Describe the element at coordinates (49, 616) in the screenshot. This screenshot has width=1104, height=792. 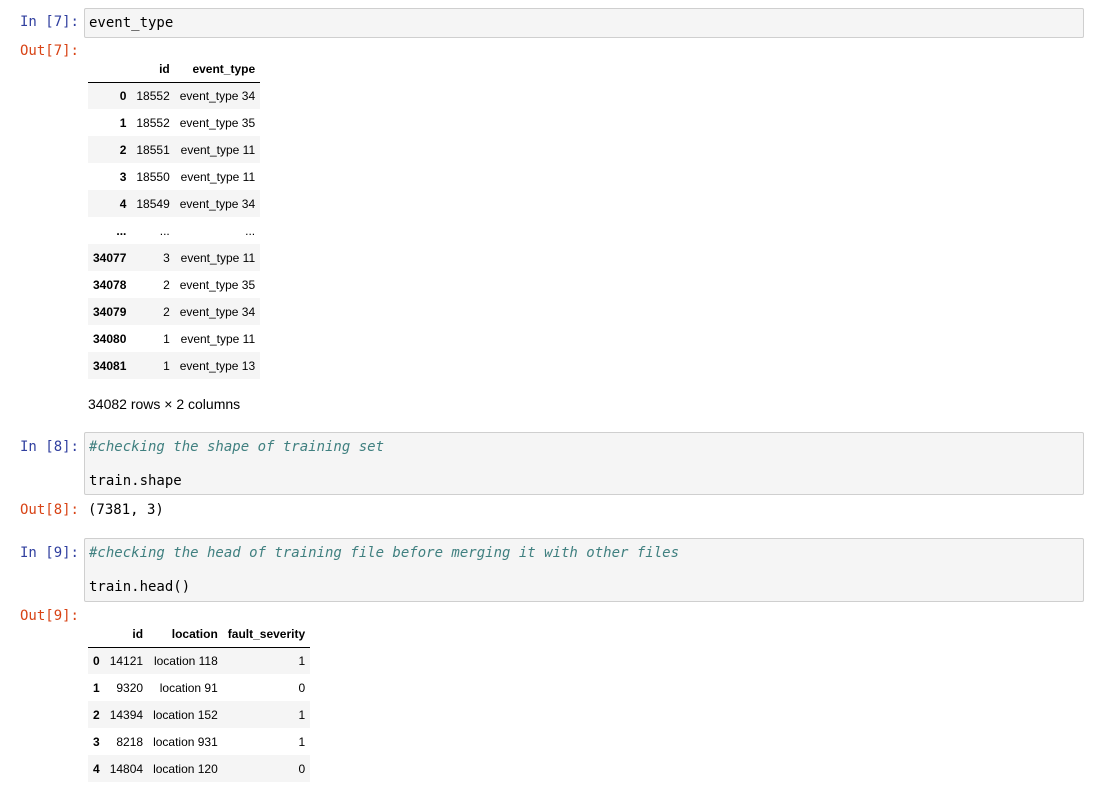
I see `output-prompt-9: Out[9]:` at that location.